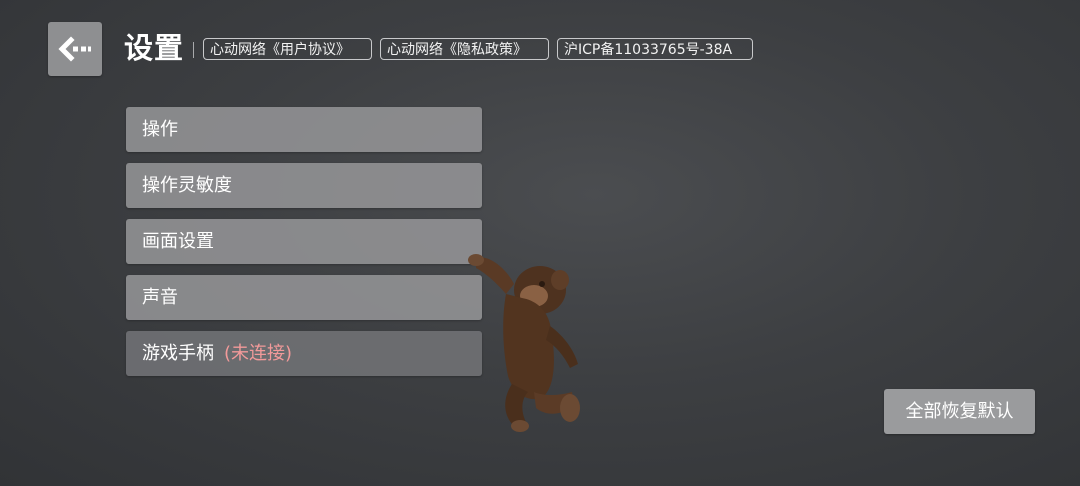 The image size is (1080, 486). I want to click on privacy-policy-link: 心动网络《隐私政策》, so click(464, 49).